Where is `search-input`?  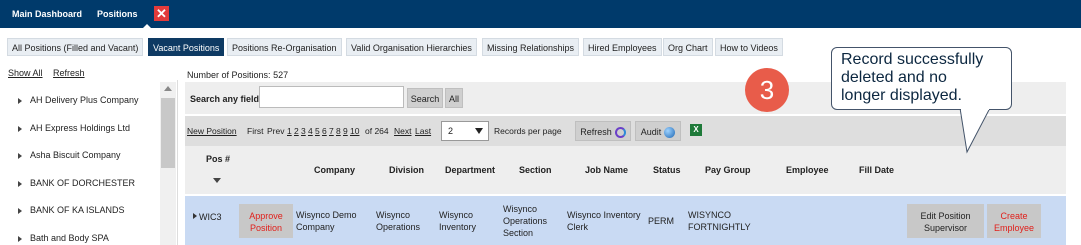
search-input is located at coordinates (331, 97).